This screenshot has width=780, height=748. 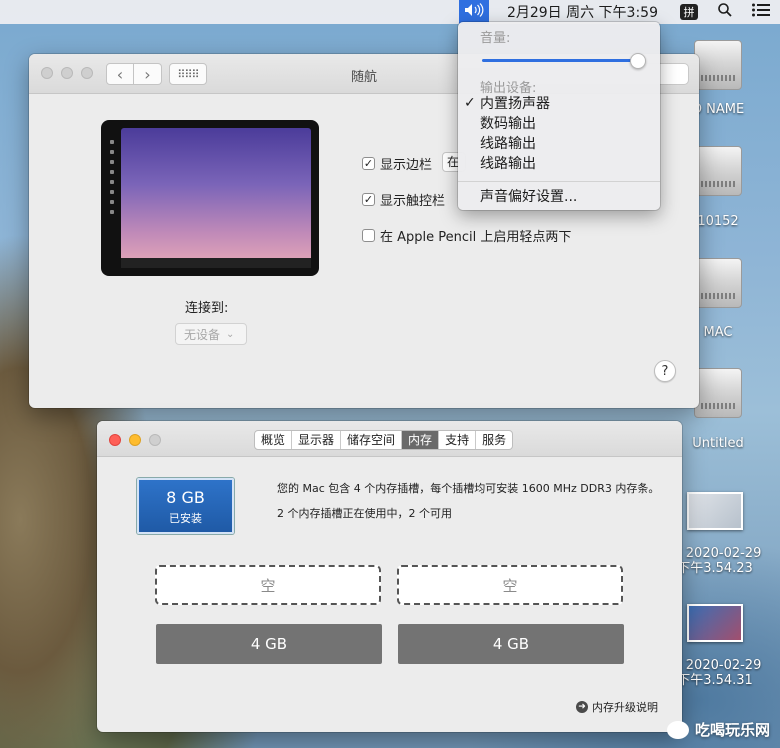 What do you see at coordinates (582, 12) in the screenshot?
I see `menubar-clock: 2月29日 周六 下午3:59` at bounding box center [582, 12].